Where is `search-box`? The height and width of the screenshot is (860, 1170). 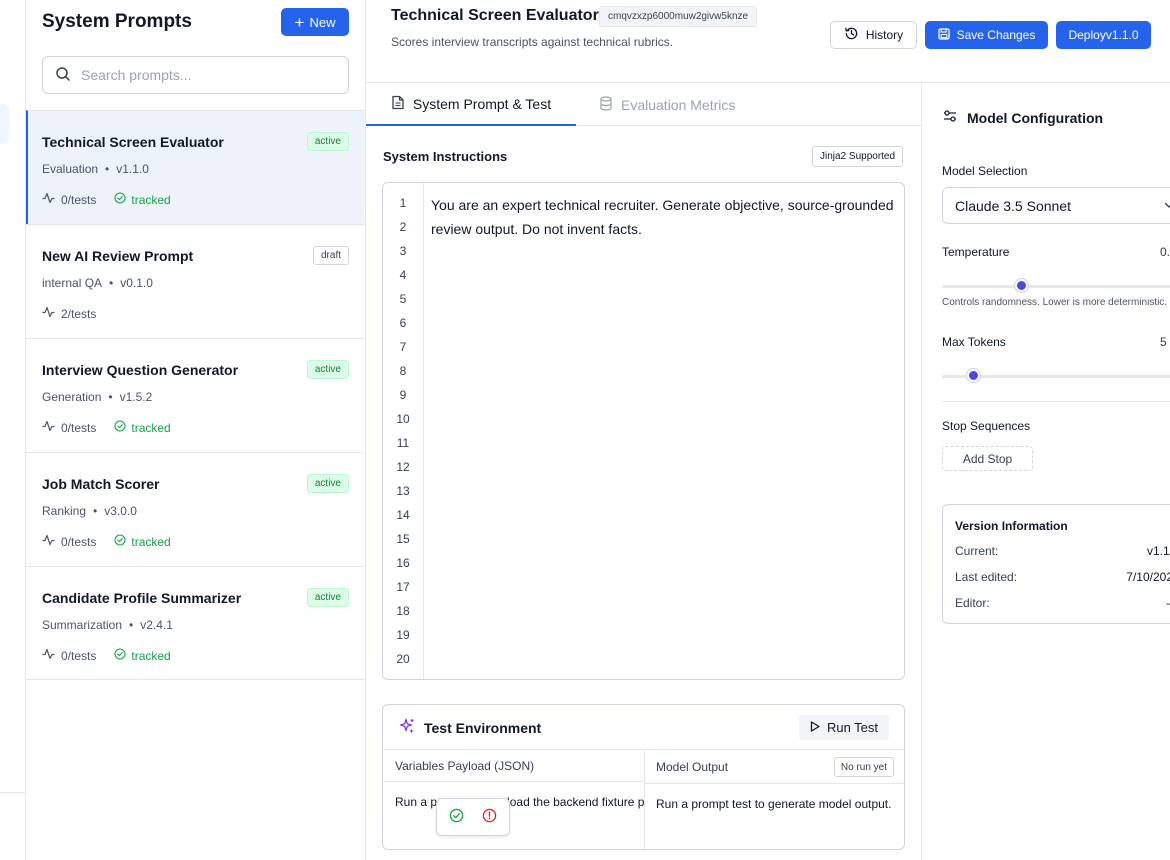
search-box is located at coordinates (195, 75).